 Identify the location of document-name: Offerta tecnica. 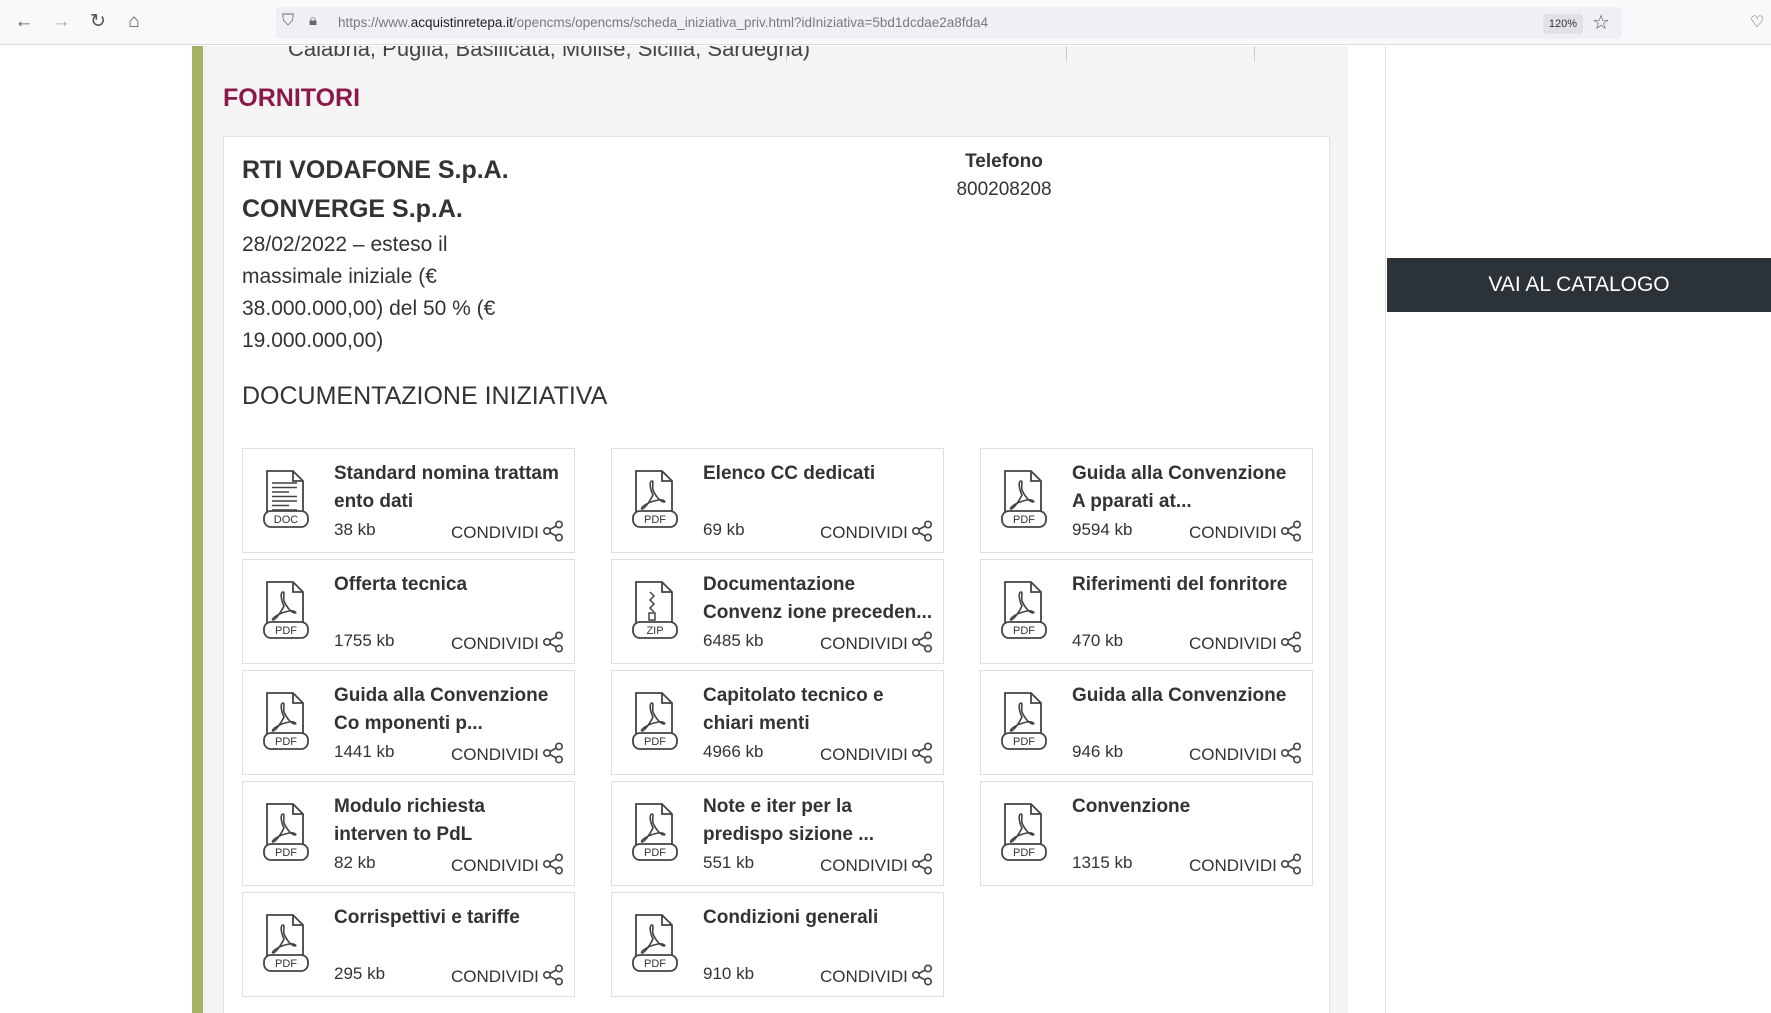
(449, 585).